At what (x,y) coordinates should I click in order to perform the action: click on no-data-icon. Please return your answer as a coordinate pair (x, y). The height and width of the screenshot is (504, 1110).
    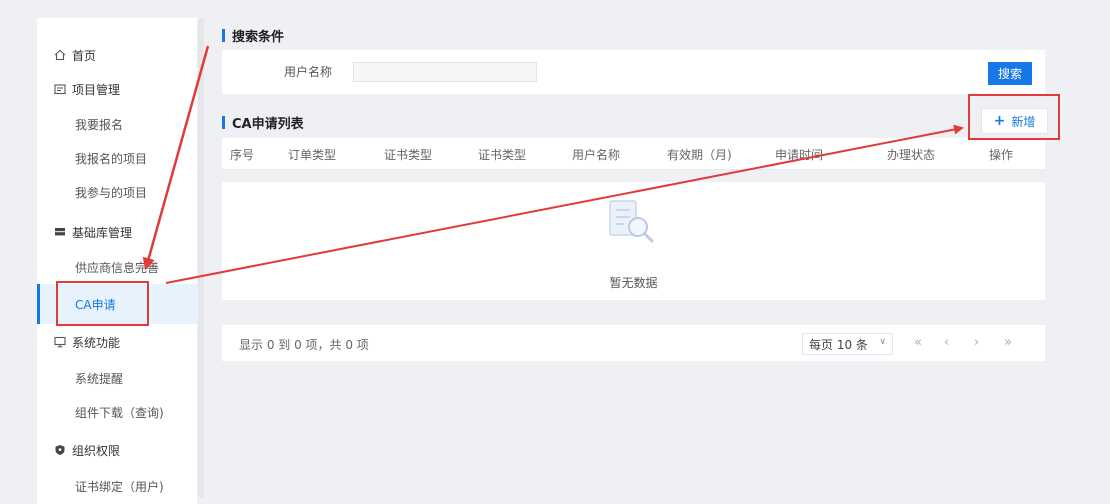
    Looking at the image, I should click on (631, 221).